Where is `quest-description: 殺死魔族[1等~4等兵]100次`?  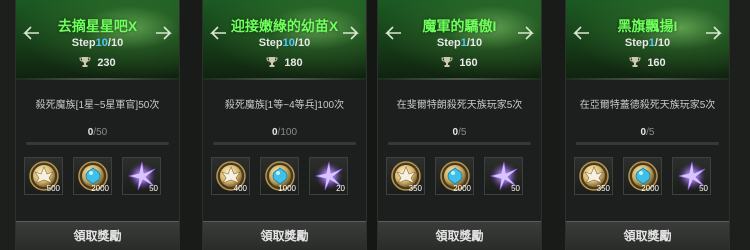
quest-description: 殺死魔族[1等~4等兵]100次 is located at coordinates (284, 105).